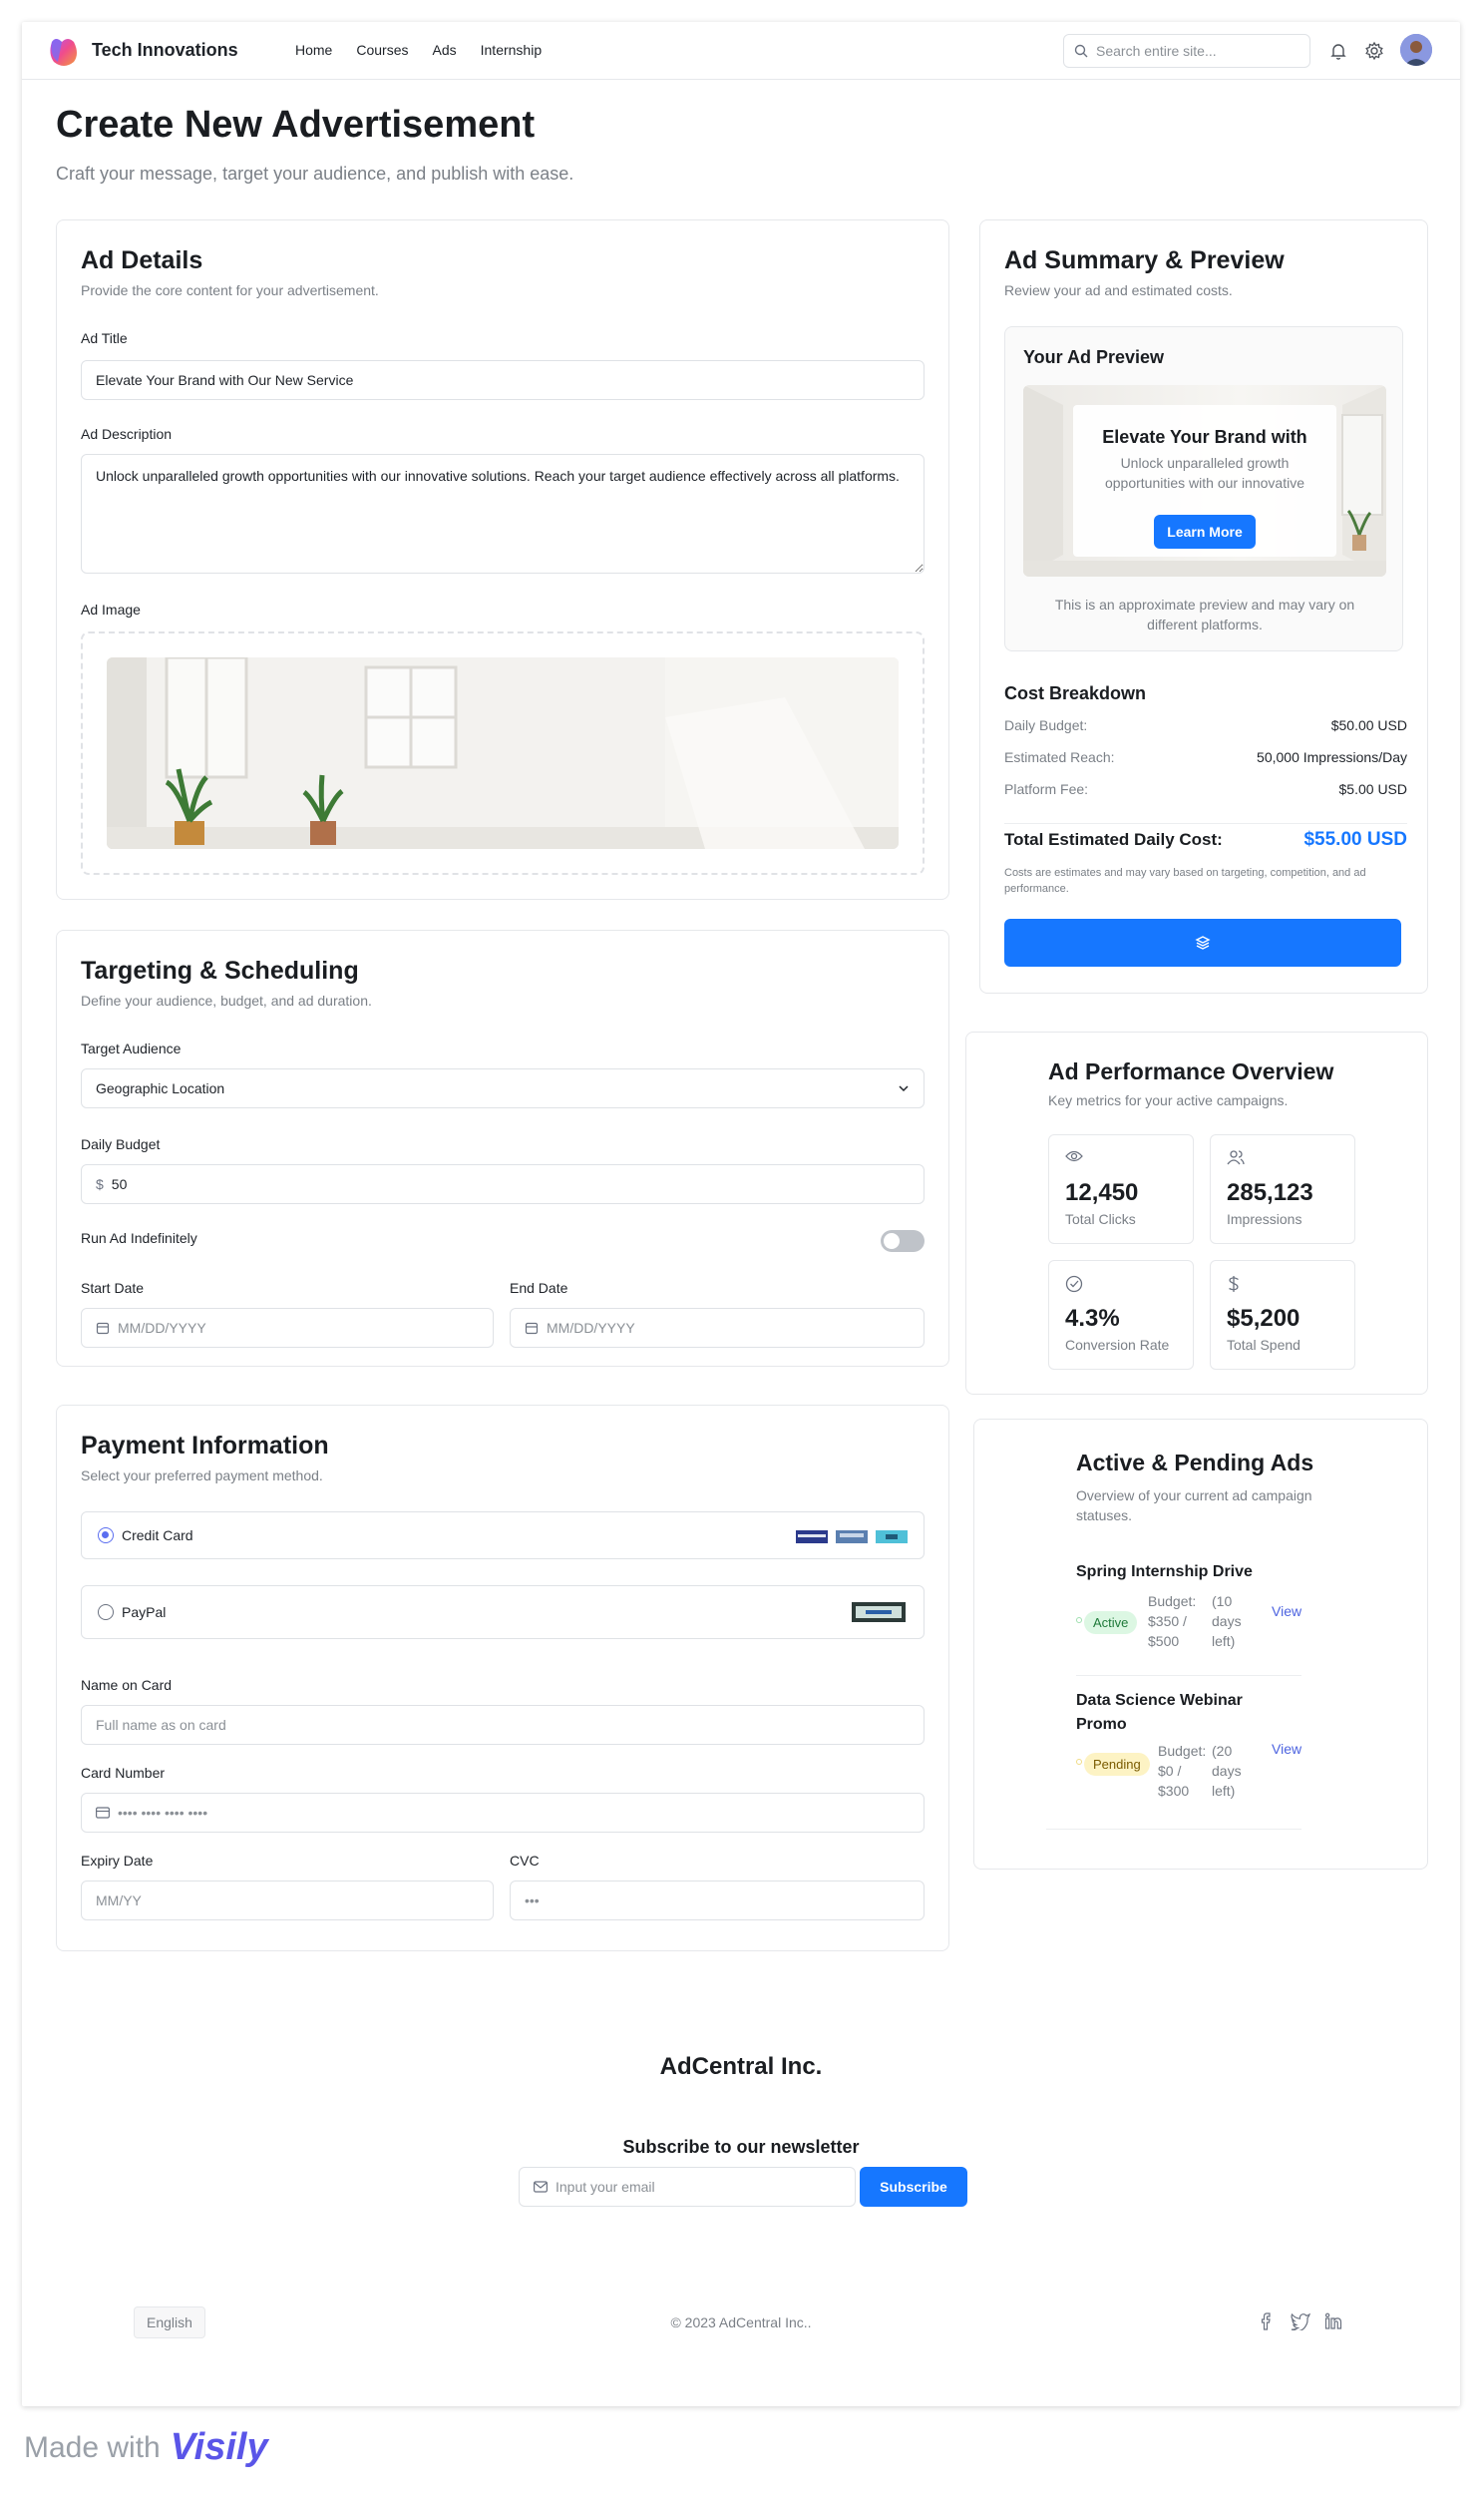 The width and height of the screenshot is (1484, 2510). What do you see at coordinates (100, 1184) in the screenshot?
I see `dollar-icon: $` at bounding box center [100, 1184].